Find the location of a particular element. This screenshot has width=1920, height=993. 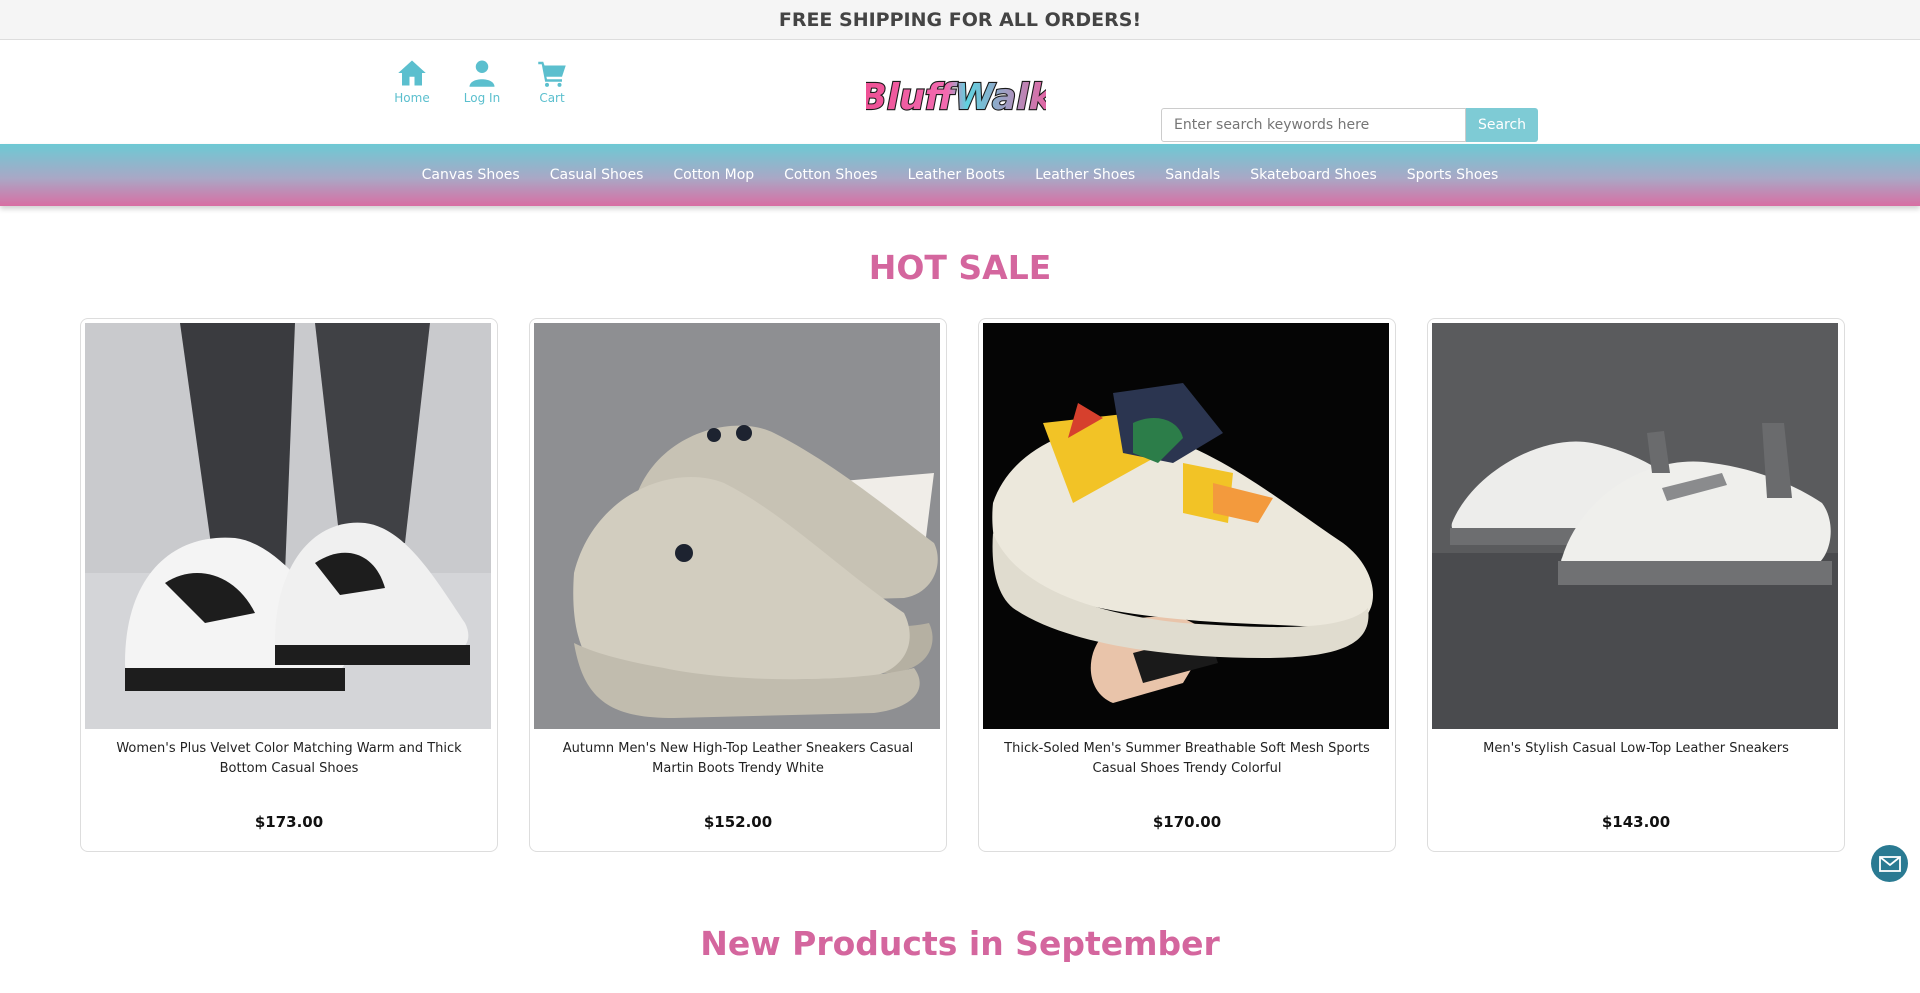

shipping-banner-text: FREE SHIPPING FOR ALL ORDERS! is located at coordinates (960, 19).